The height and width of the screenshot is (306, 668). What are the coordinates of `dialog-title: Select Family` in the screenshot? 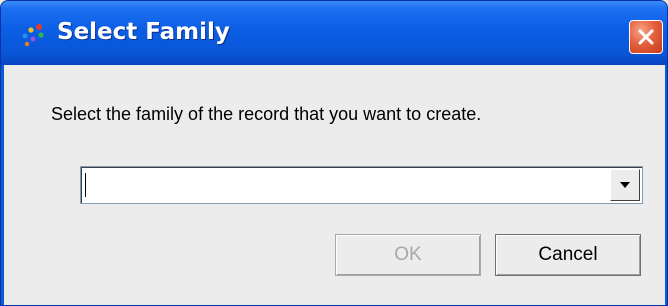 It's located at (143, 32).